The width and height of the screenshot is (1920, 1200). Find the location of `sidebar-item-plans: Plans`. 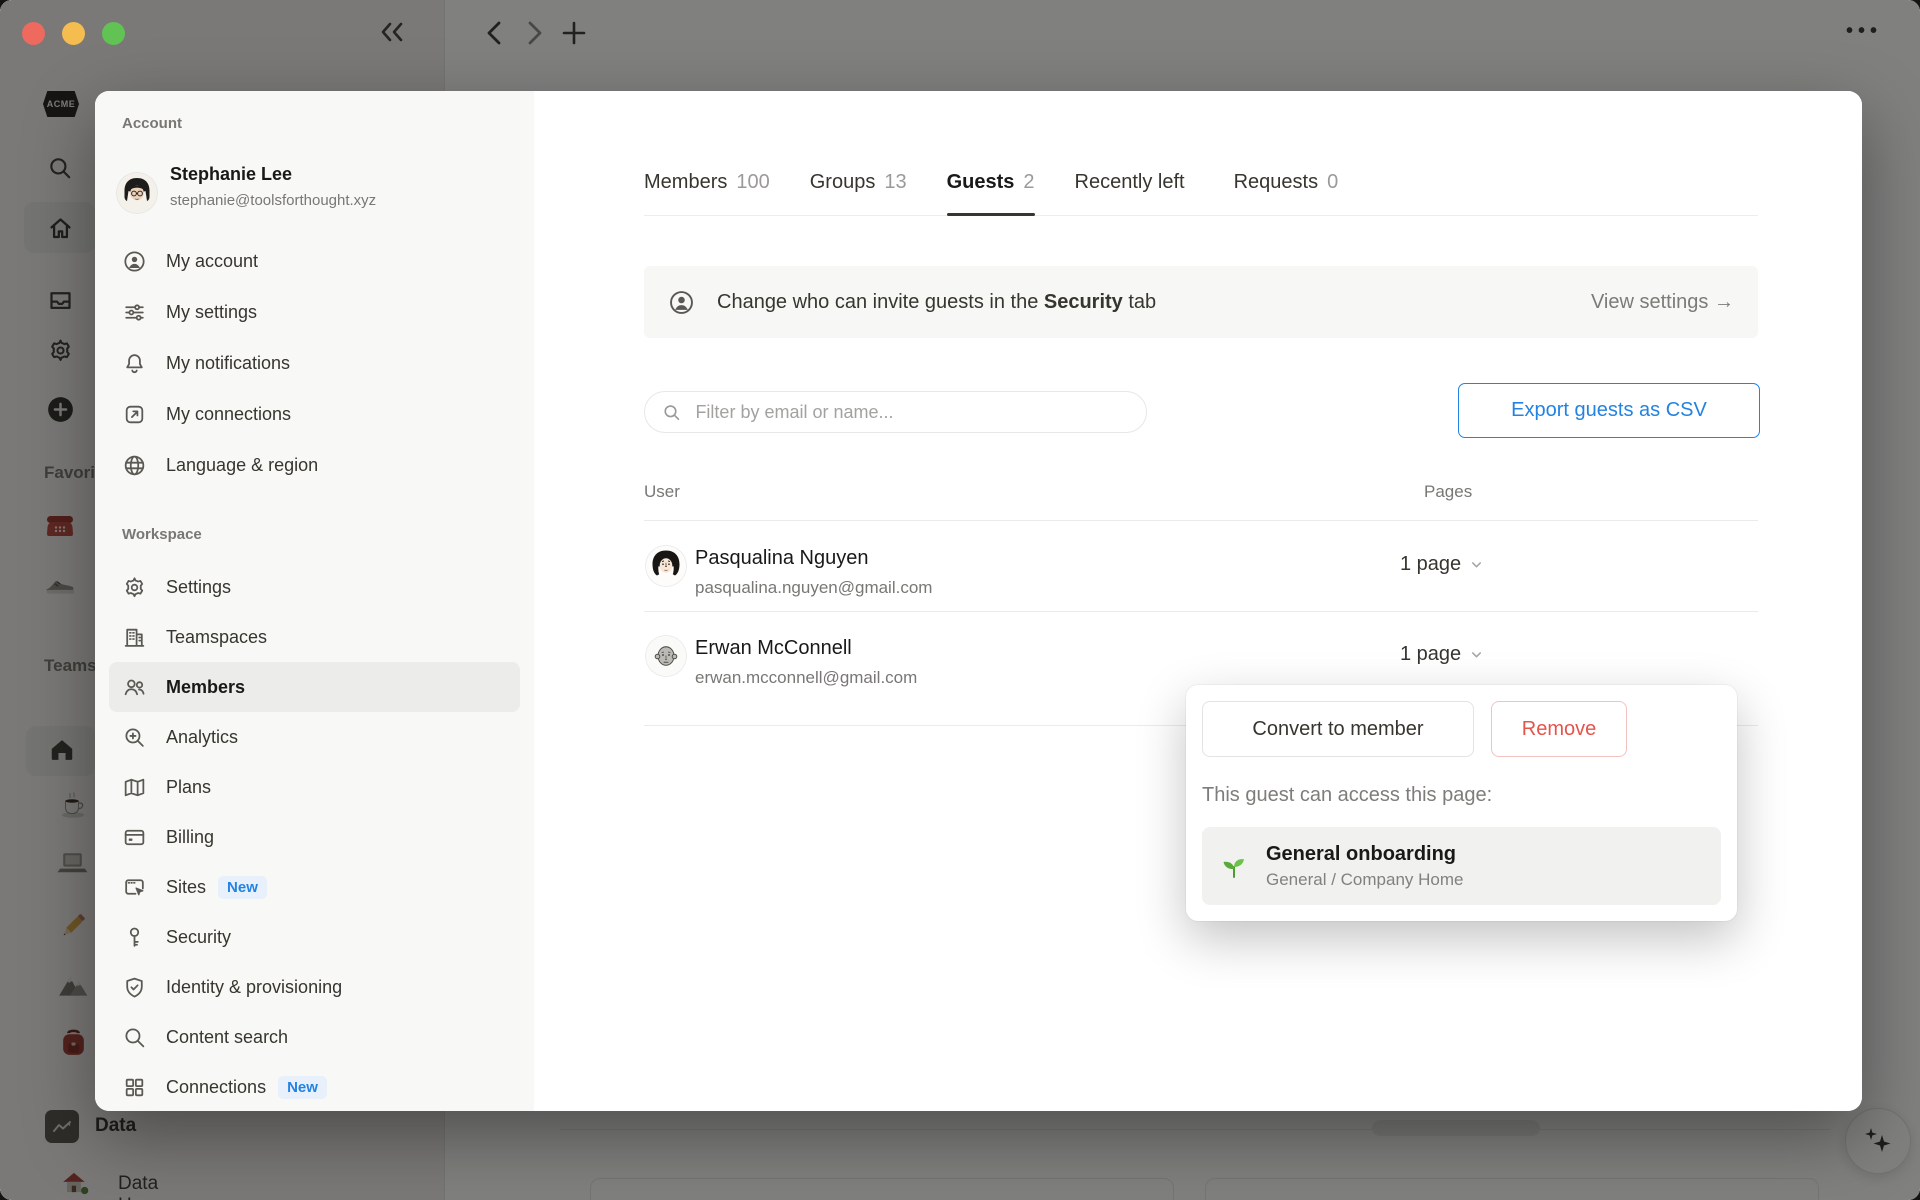

sidebar-item-plans: Plans is located at coordinates (314, 787).